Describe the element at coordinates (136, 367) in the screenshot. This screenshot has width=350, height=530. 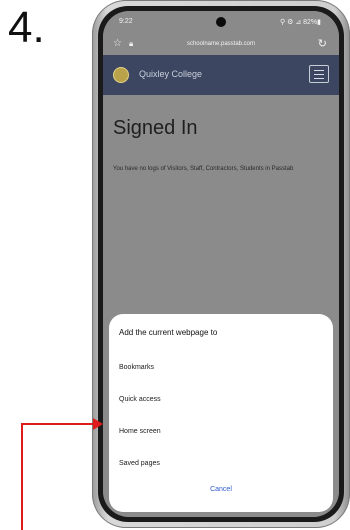
I see `option-bookmarks: Bookmarks` at that location.